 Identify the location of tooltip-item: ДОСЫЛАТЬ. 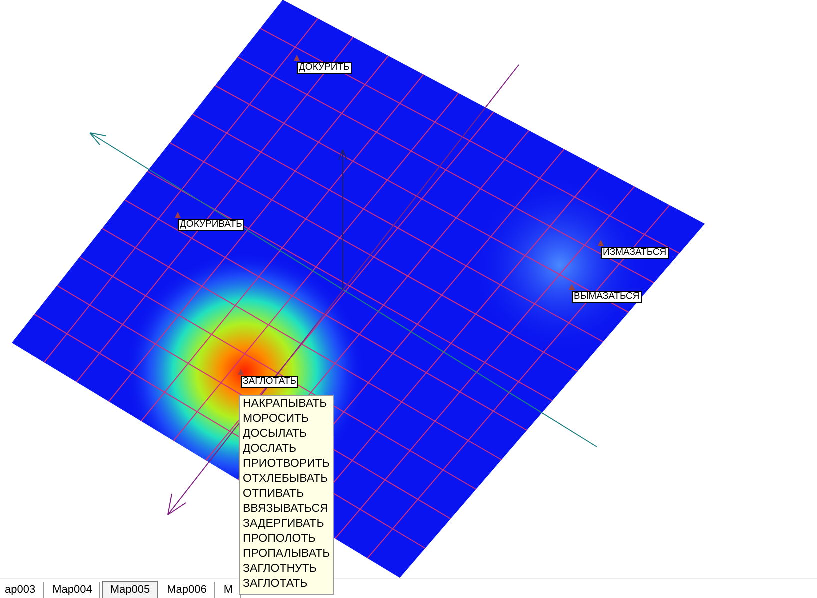
(275, 434).